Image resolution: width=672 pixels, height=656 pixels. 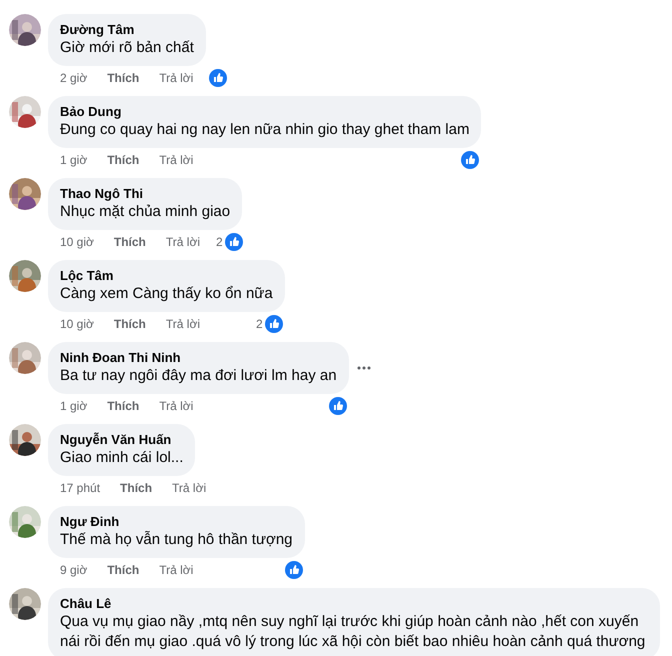 I want to click on comment-time: 17 phút, so click(x=80, y=488).